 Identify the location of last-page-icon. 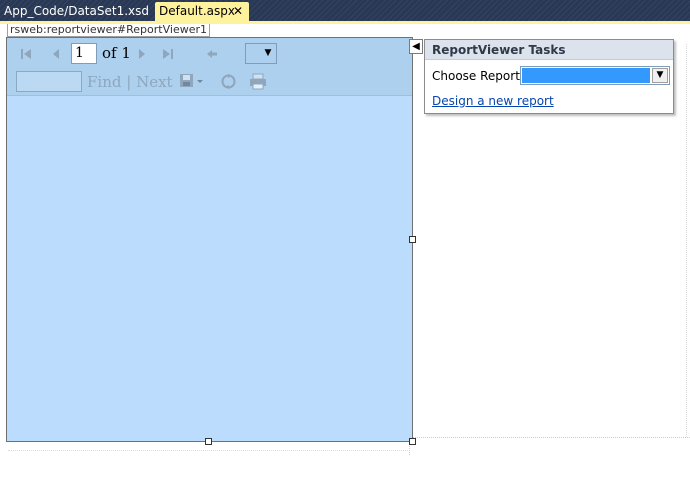
(168, 54).